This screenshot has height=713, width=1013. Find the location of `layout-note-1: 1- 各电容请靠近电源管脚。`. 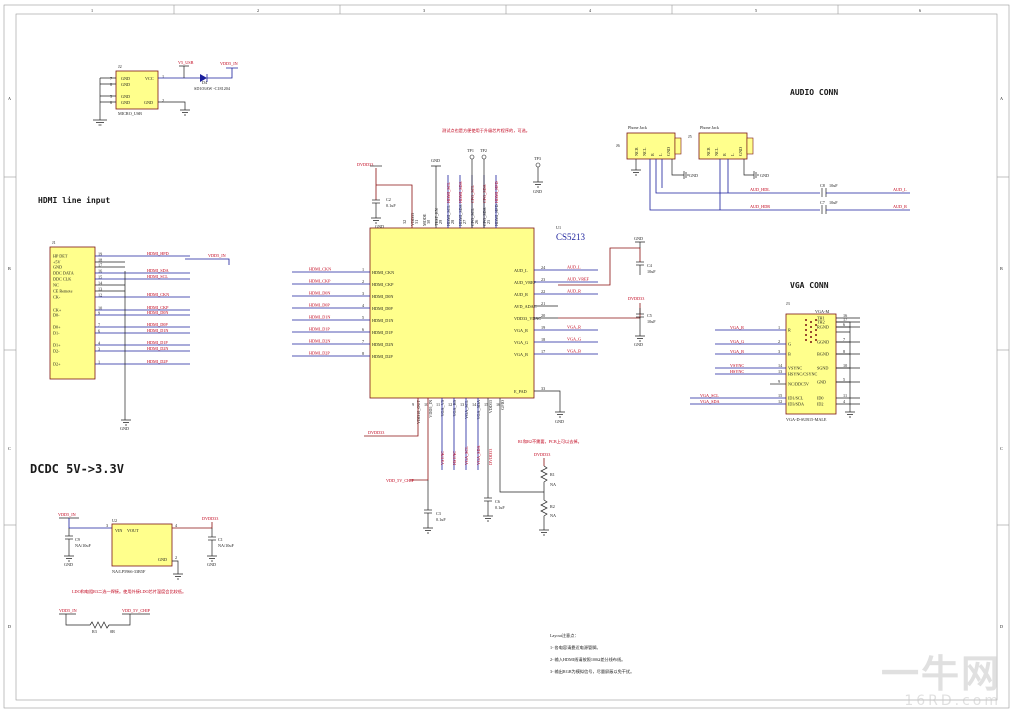

layout-note-1: 1- 各电容请靠近电源管脚。 is located at coordinates (575, 647).